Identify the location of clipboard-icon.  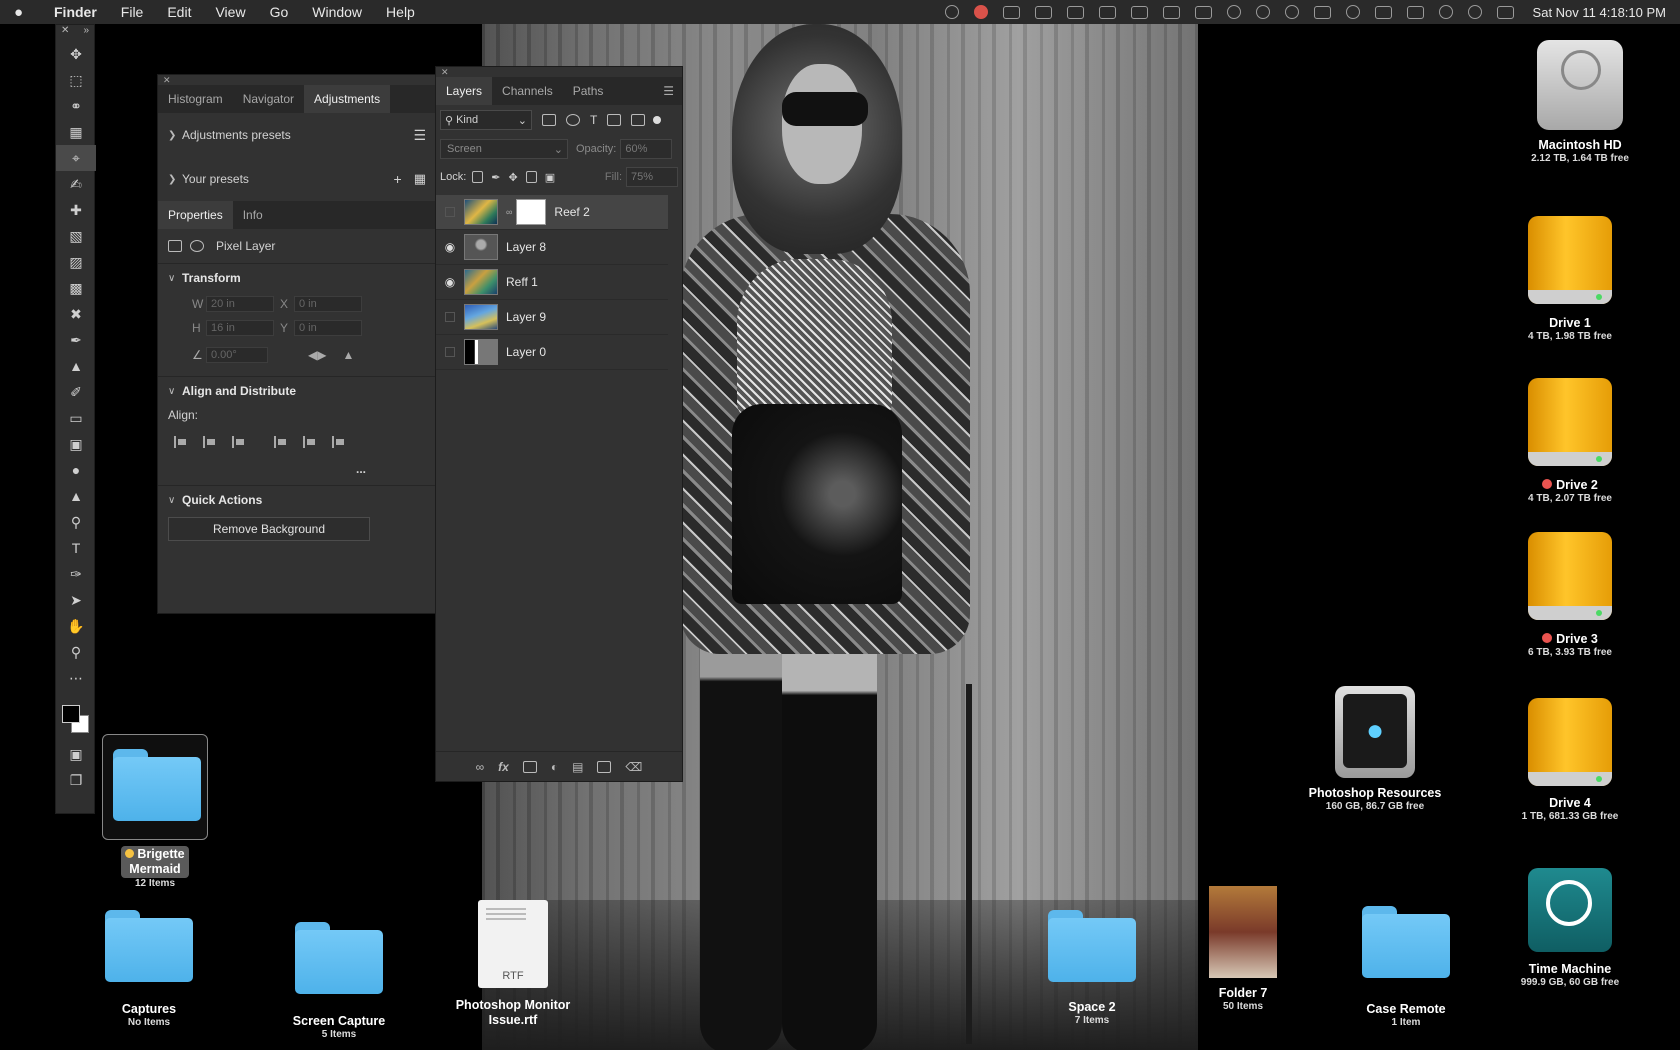
(1011, 12).